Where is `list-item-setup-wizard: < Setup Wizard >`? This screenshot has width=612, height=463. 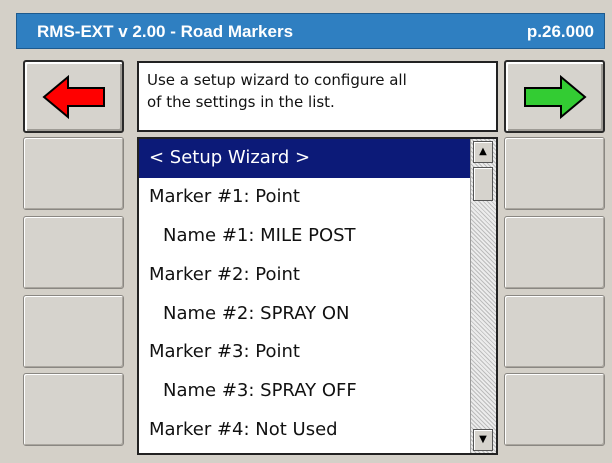
list-item-setup-wizard: < Setup Wizard > is located at coordinates (304, 158).